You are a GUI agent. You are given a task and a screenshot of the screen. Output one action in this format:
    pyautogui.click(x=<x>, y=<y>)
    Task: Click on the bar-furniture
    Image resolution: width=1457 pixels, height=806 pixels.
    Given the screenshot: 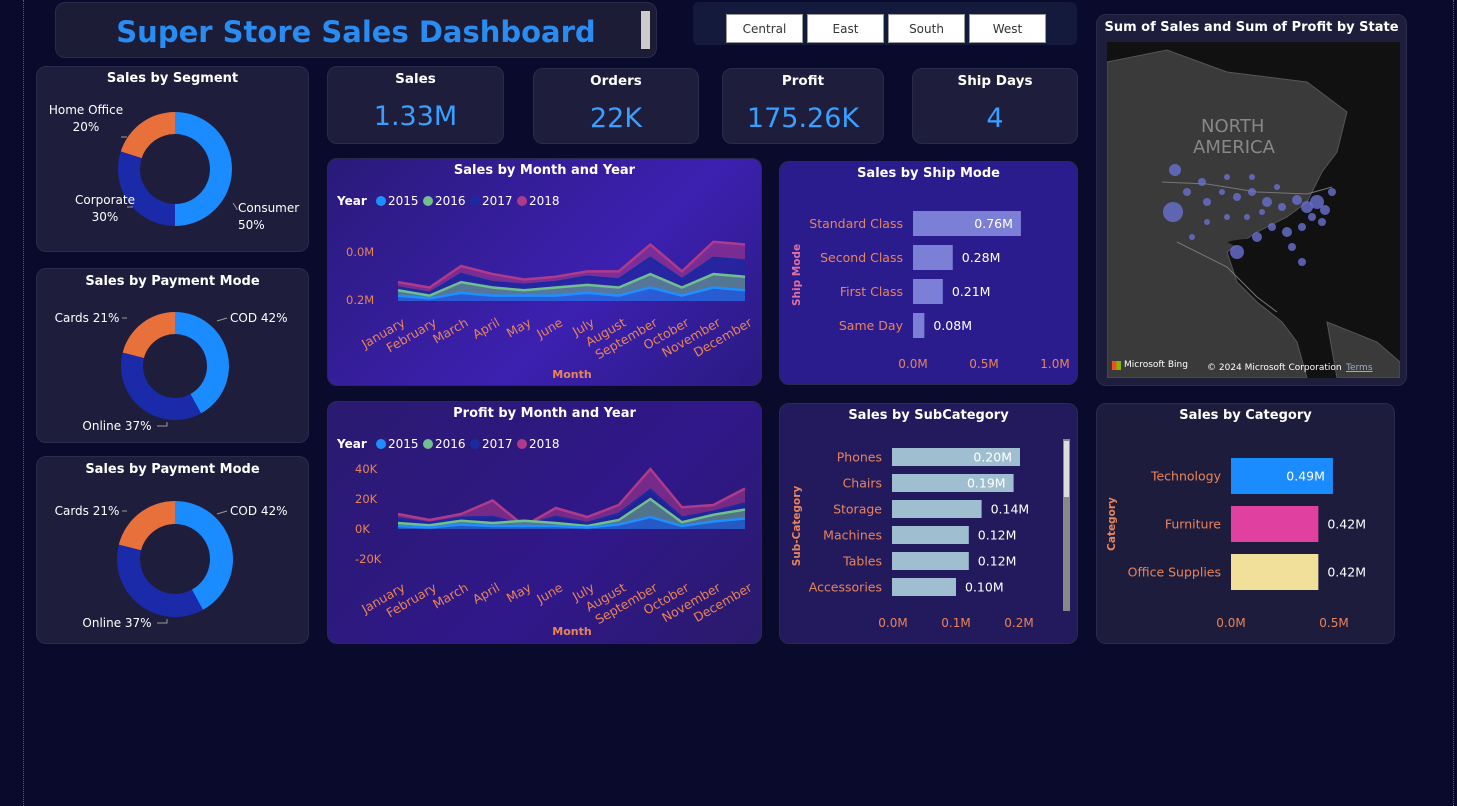 What is the action you would take?
    pyautogui.click(x=1275, y=524)
    